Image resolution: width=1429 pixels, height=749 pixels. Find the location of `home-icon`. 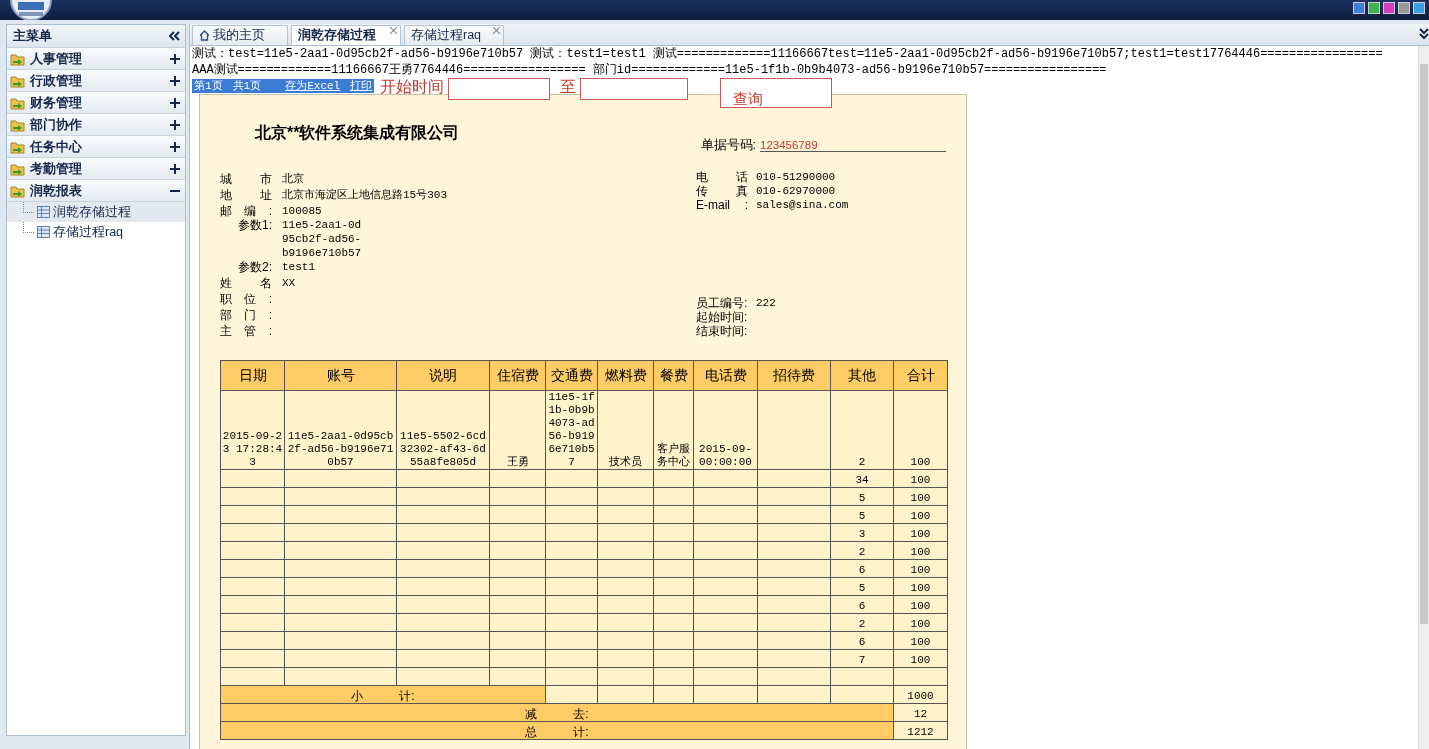

home-icon is located at coordinates (204, 35).